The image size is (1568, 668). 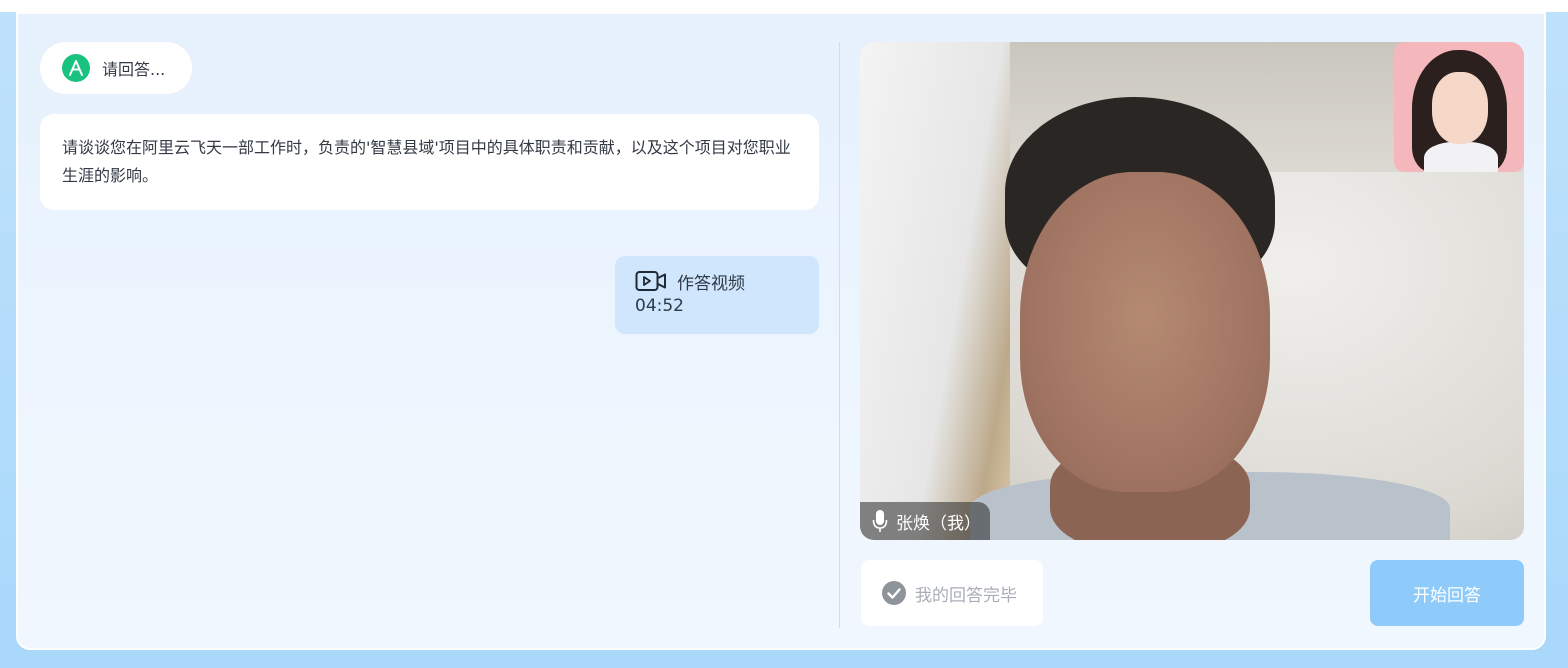 What do you see at coordinates (880, 521) in the screenshot?
I see `microphone-icon` at bounding box center [880, 521].